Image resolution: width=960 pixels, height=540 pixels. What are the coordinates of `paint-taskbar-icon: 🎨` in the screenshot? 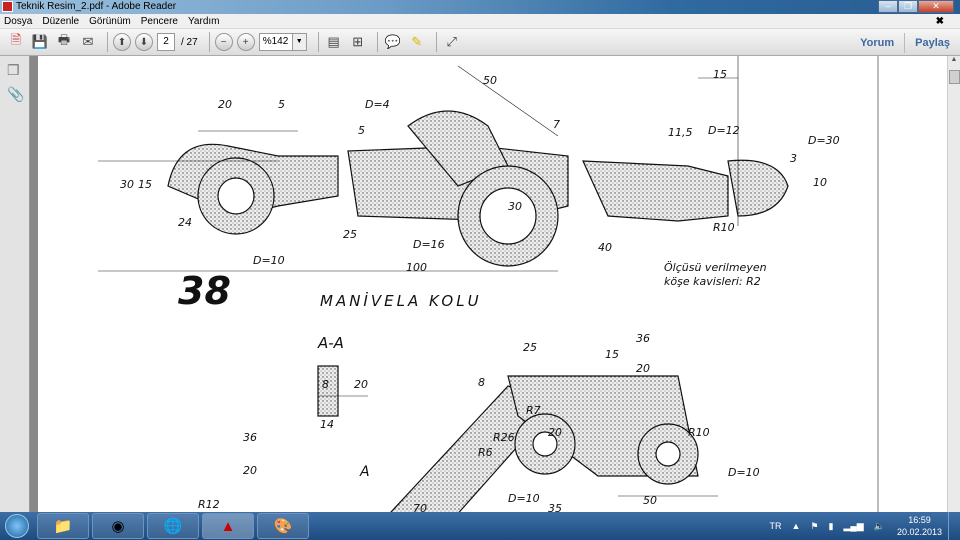 It's located at (283, 526).